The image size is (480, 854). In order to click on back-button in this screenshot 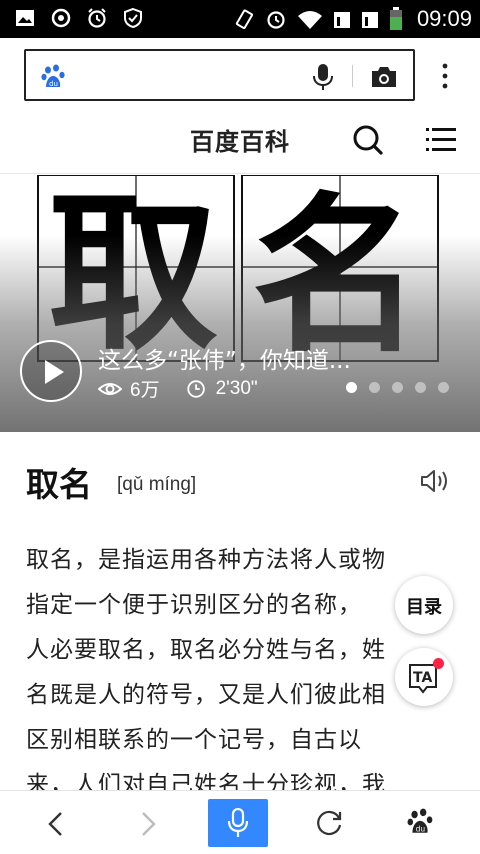, I will do `click(56, 822)`.